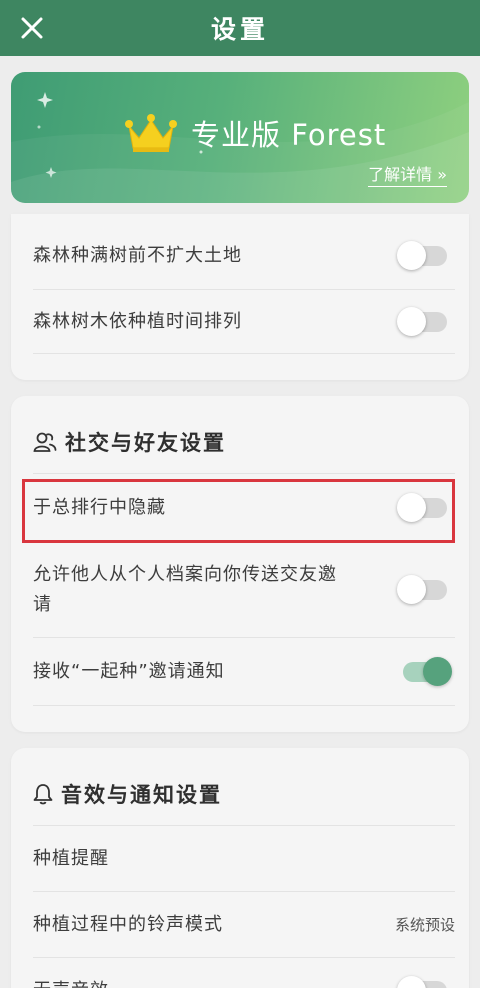 This screenshot has width=480, height=988. I want to click on section-title: 音效与通知设置, so click(141, 794).